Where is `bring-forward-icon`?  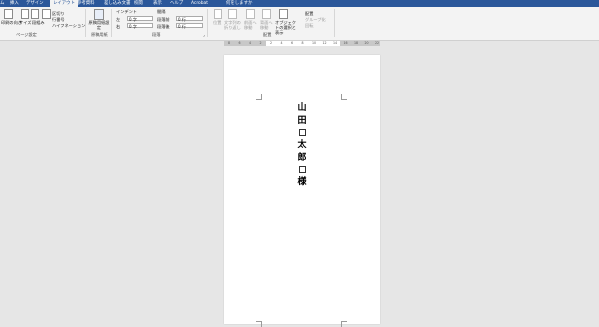
bring-forward-icon is located at coordinates (250, 14).